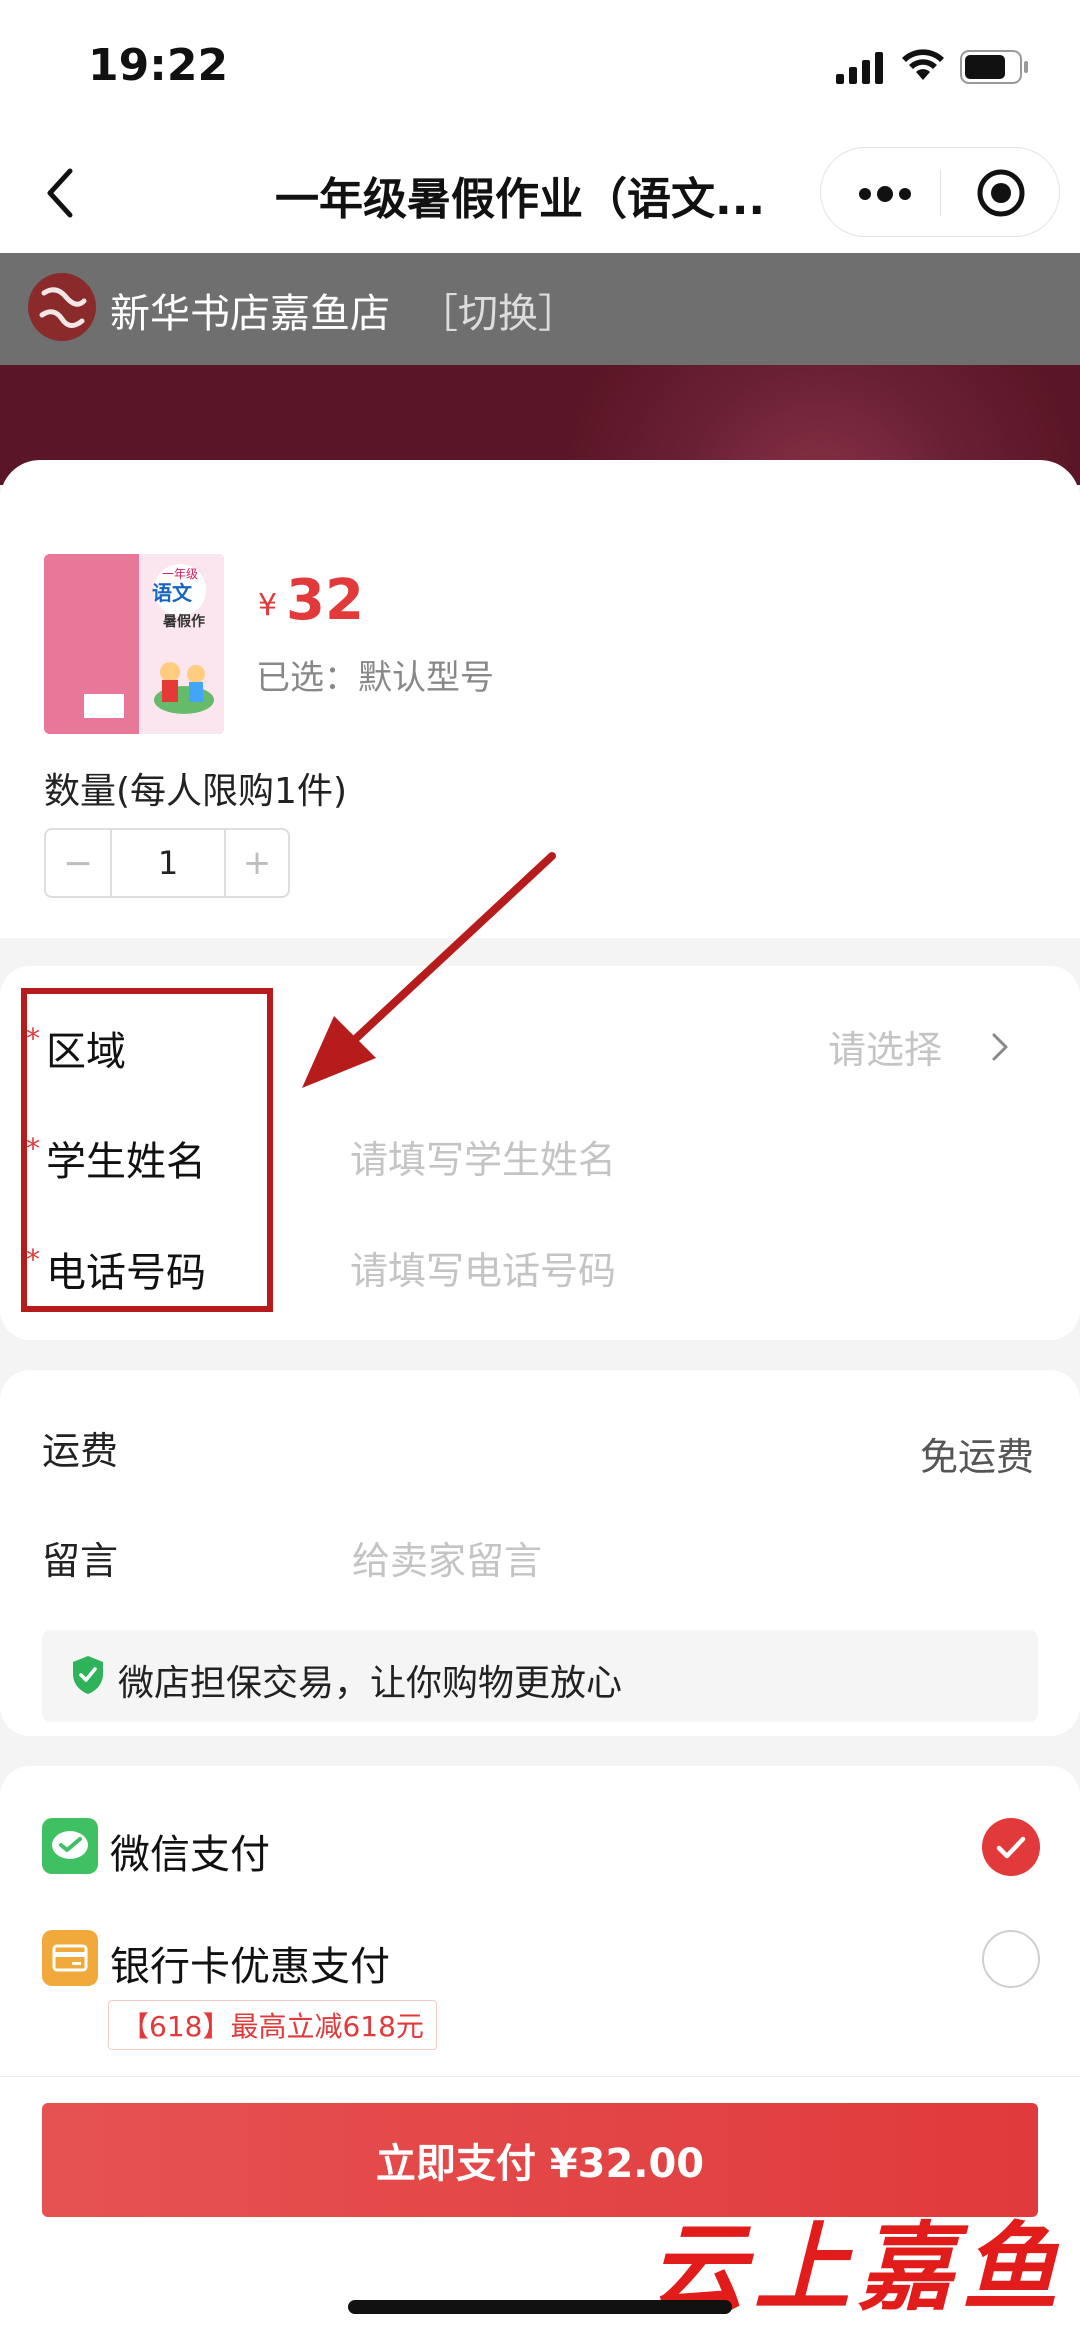 The height and width of the screenshot is (2337, 1080). Describe the element at coordinates (134, 644) in the screenshot. I see `book-cover-image: 一年级 语文 暑假作` at that location.